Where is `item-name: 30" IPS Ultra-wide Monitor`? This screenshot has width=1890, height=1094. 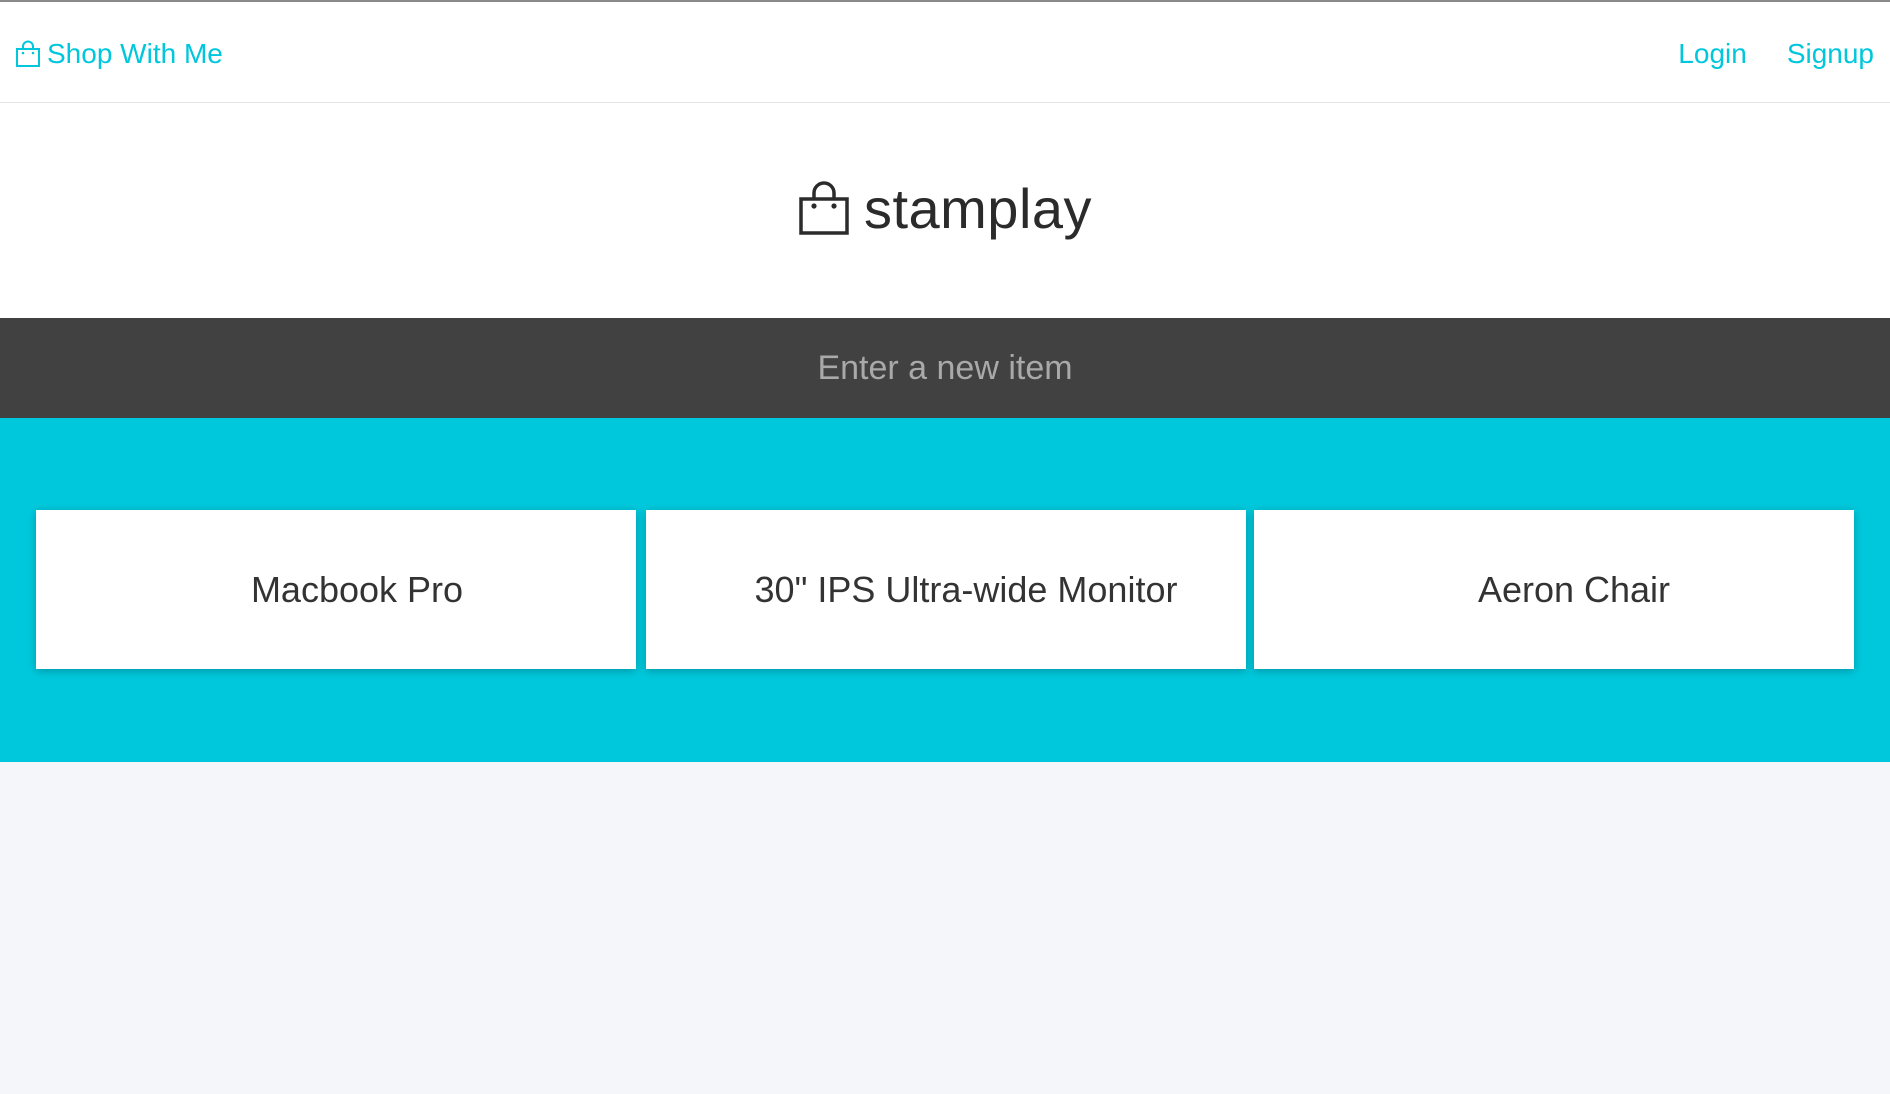 item-name: 30" IPS Ultra-wide Monitor is located at coordinates (966, 589).